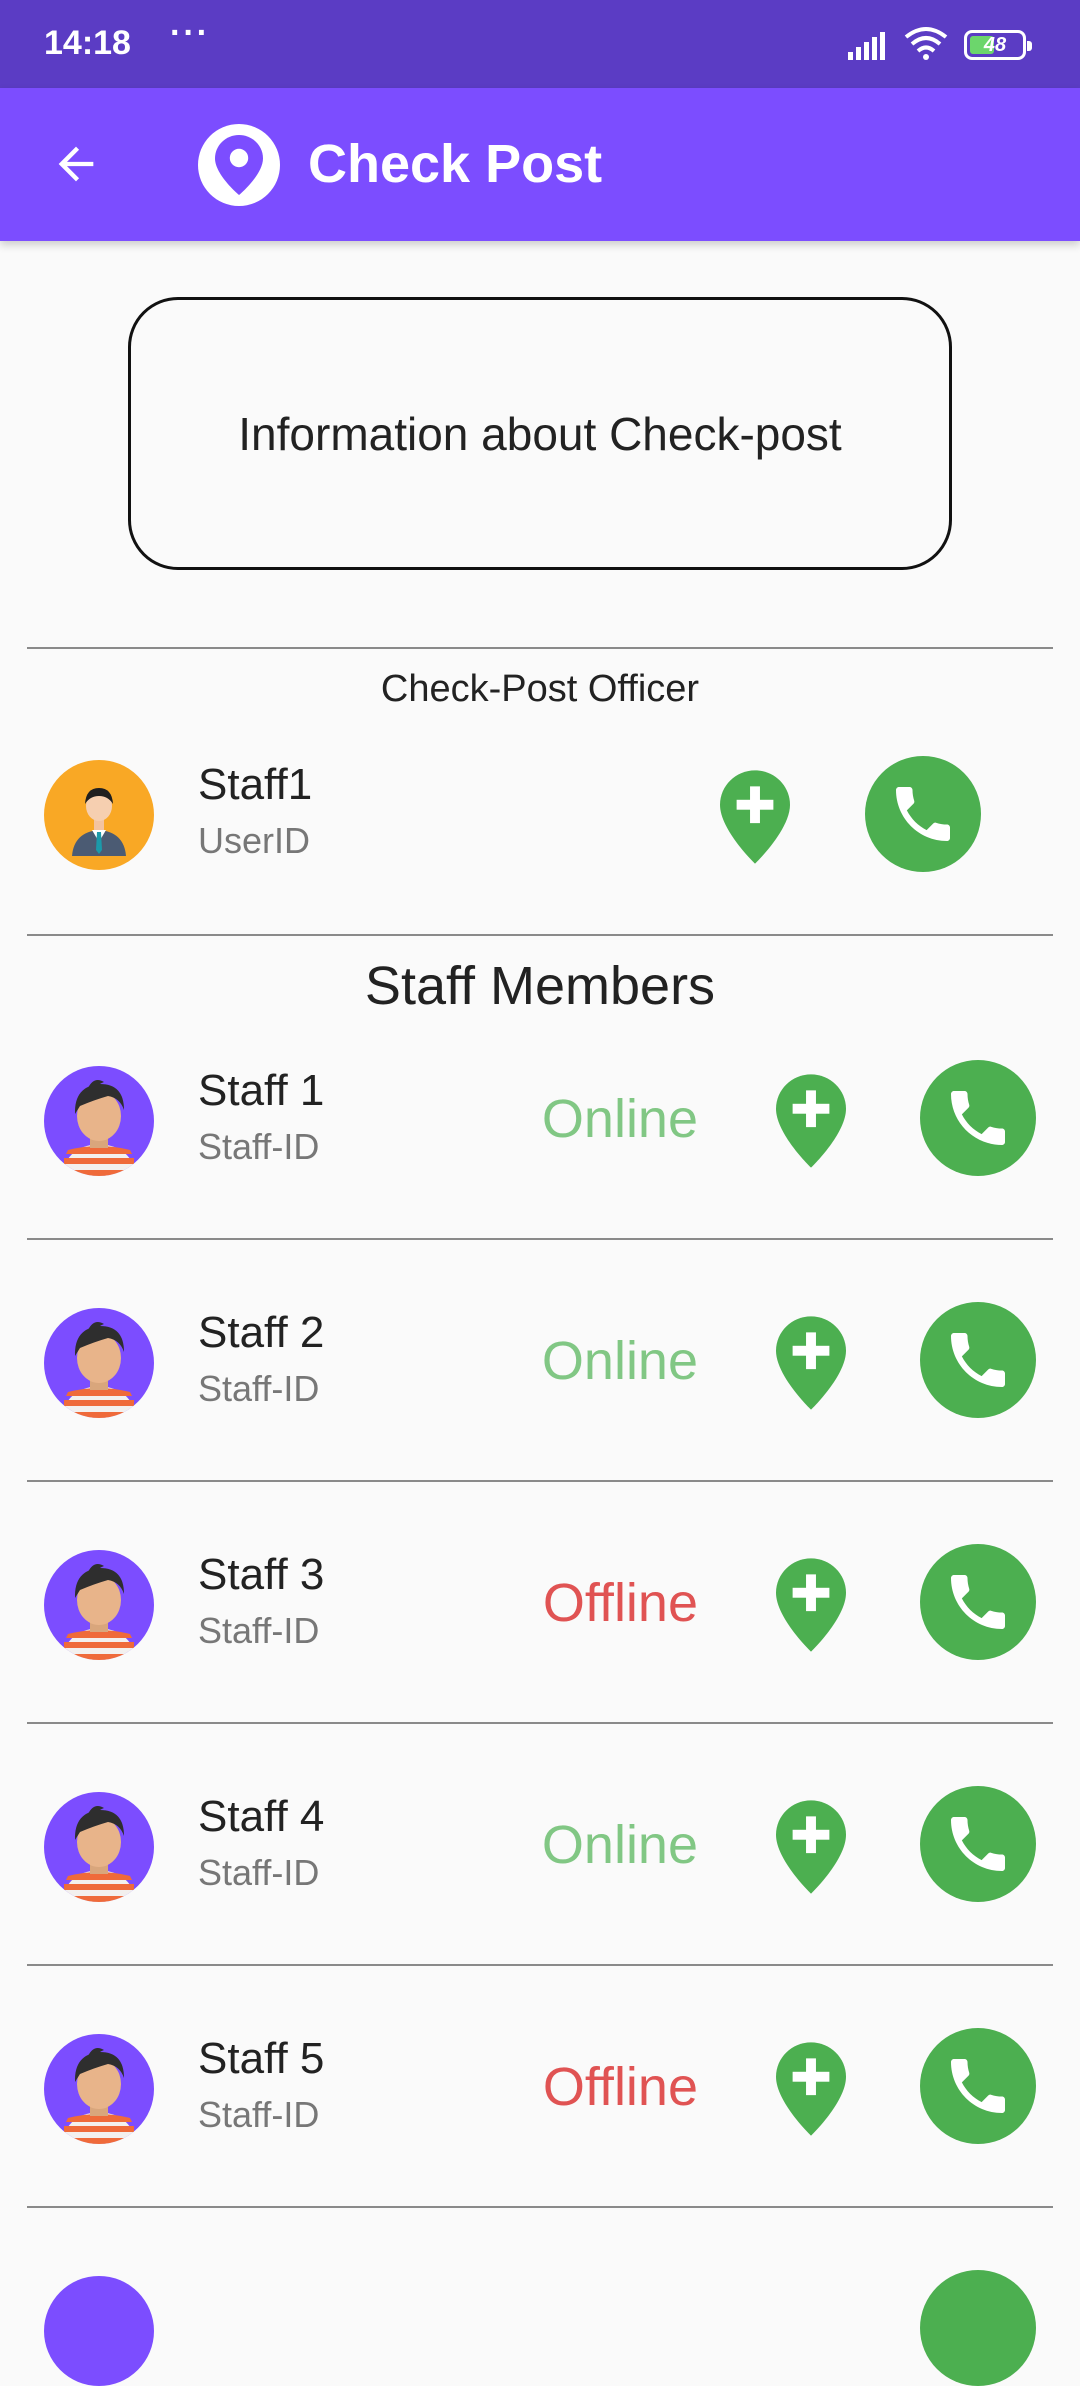 This screenshot has width=1080, height=2386. I want to click on app-bar: Check Post, so click(540, 164).